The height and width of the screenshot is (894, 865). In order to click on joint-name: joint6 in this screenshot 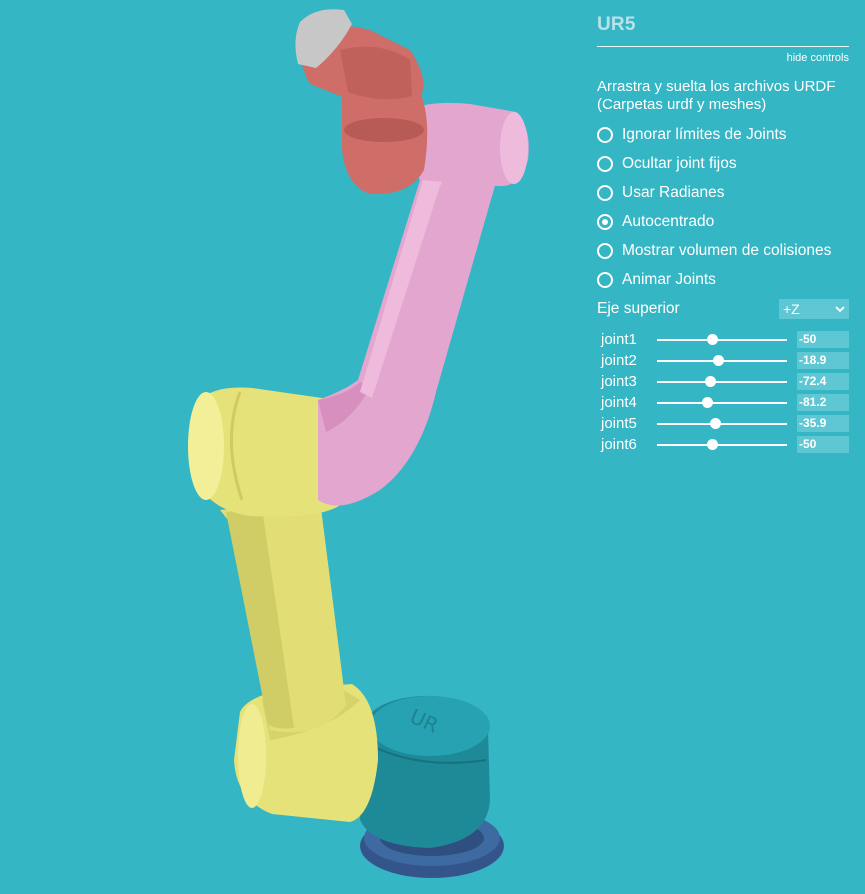, I will do `click(619, 444)`.